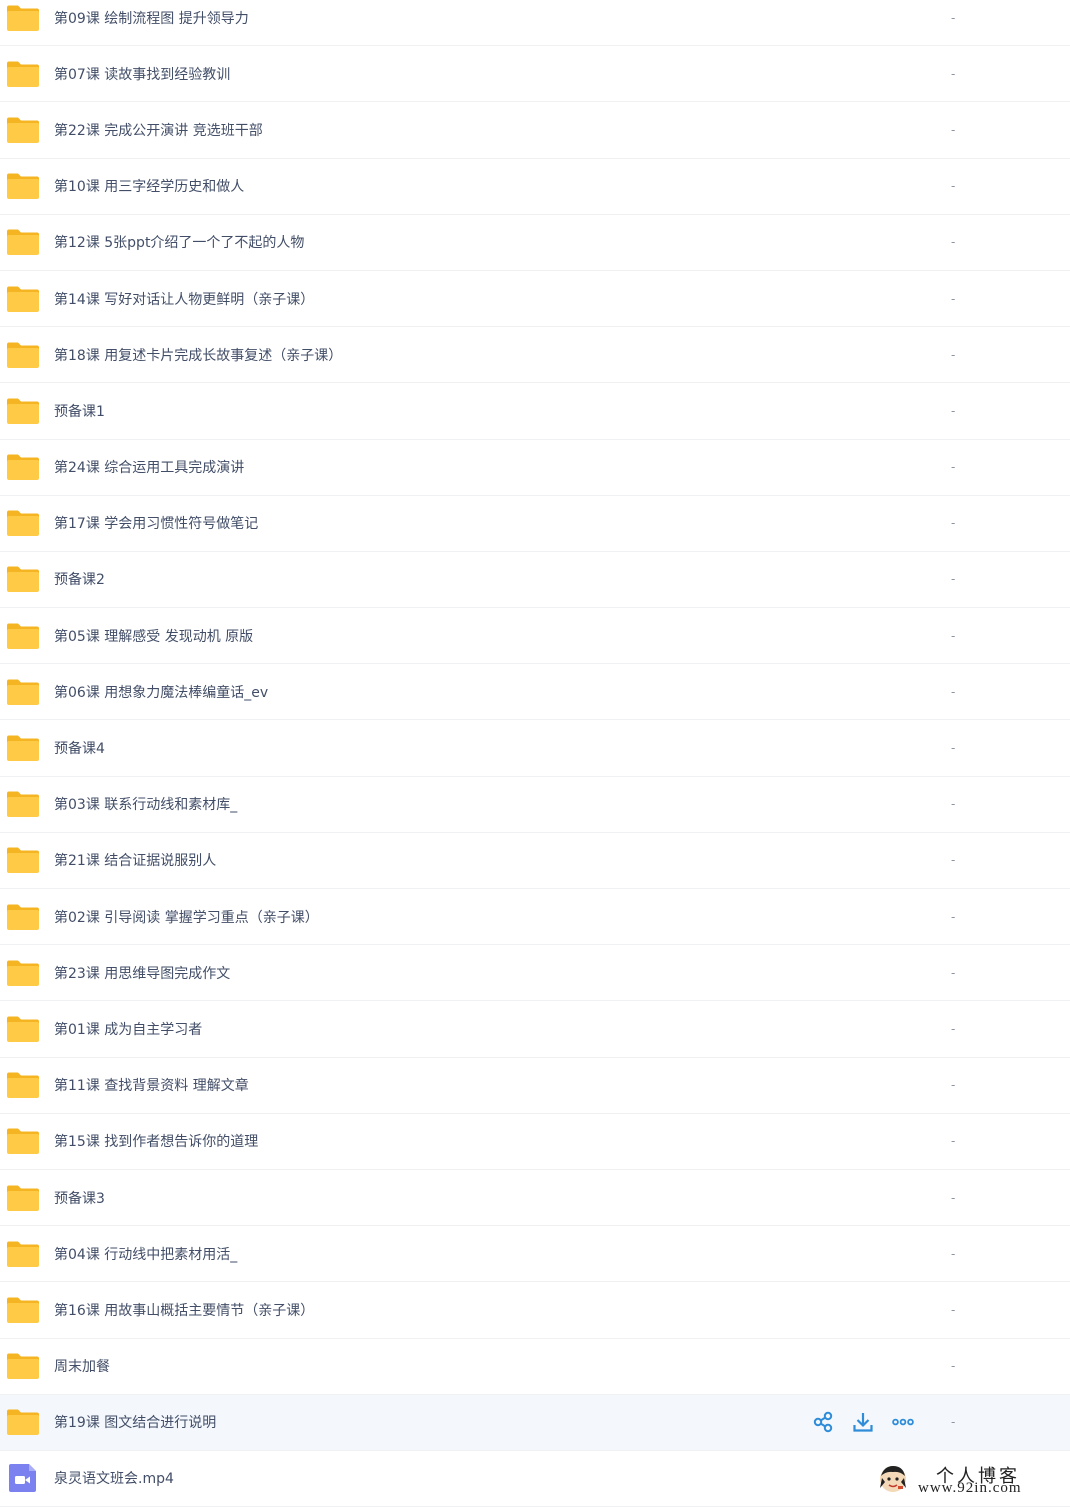 This screenshot has width=1070, height=1507. Describe the element at coordinates (535, 74) in the screenshot. I see `folder-row: 第07课 读故事找到经验教训 -` at that location.